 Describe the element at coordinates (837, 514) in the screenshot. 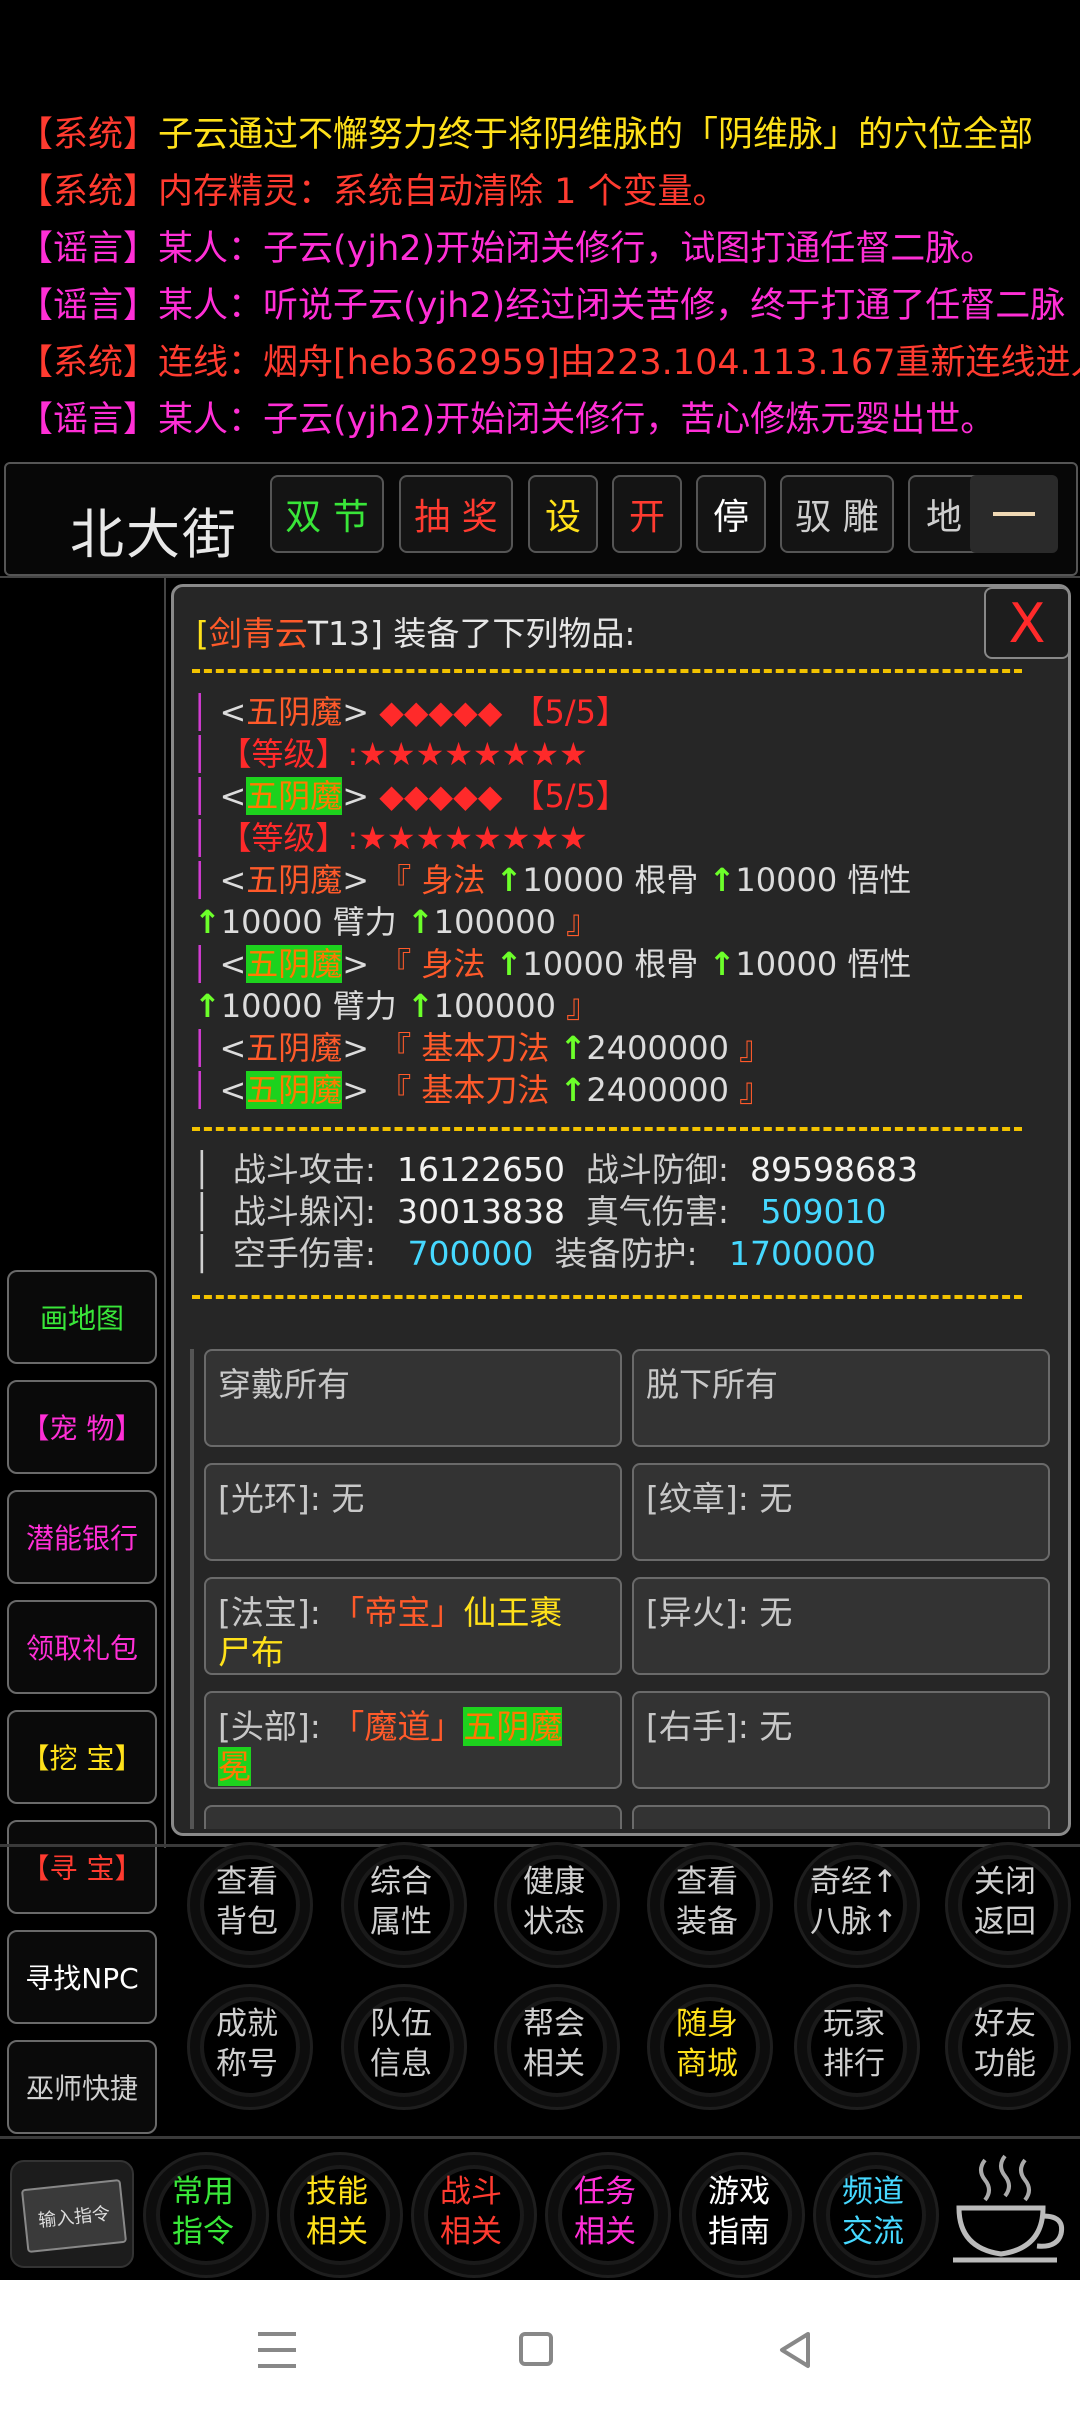

I see `ride-eagle-button: 驭 雕` at that location.